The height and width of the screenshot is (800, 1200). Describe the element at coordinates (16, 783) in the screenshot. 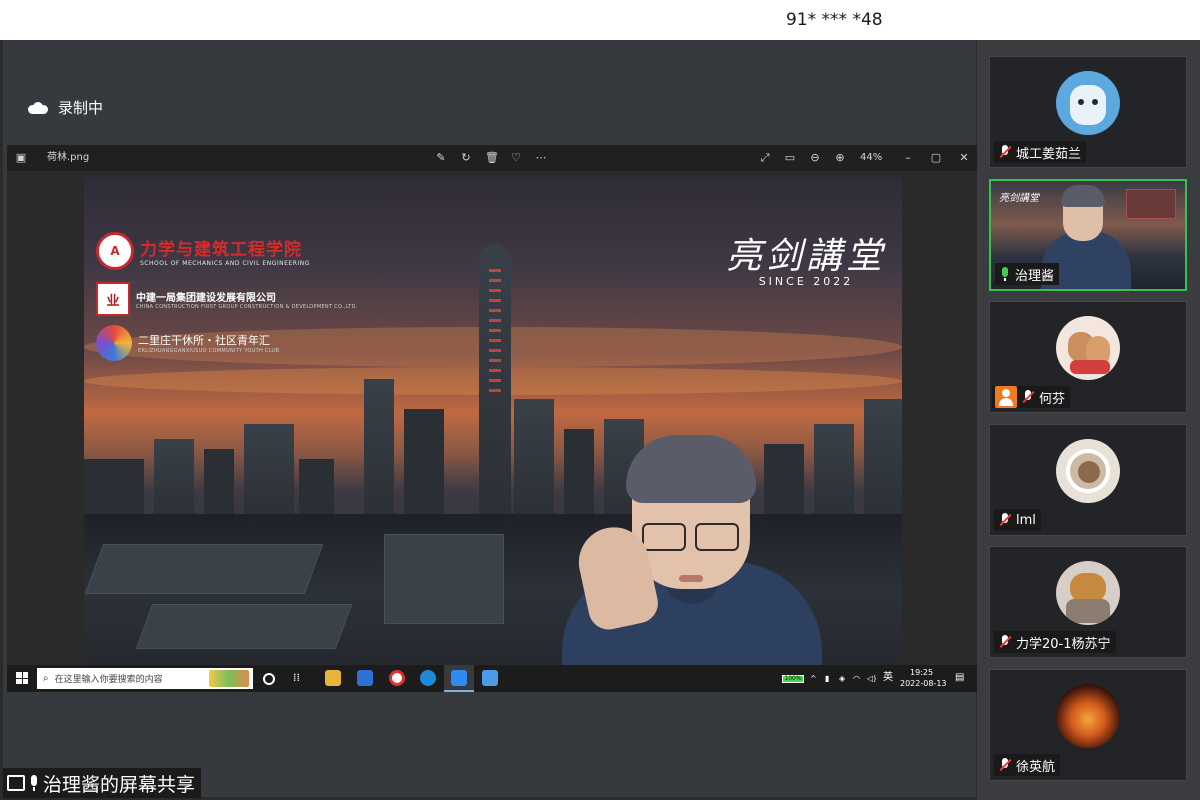

I see `screen-share-icon` at that location.